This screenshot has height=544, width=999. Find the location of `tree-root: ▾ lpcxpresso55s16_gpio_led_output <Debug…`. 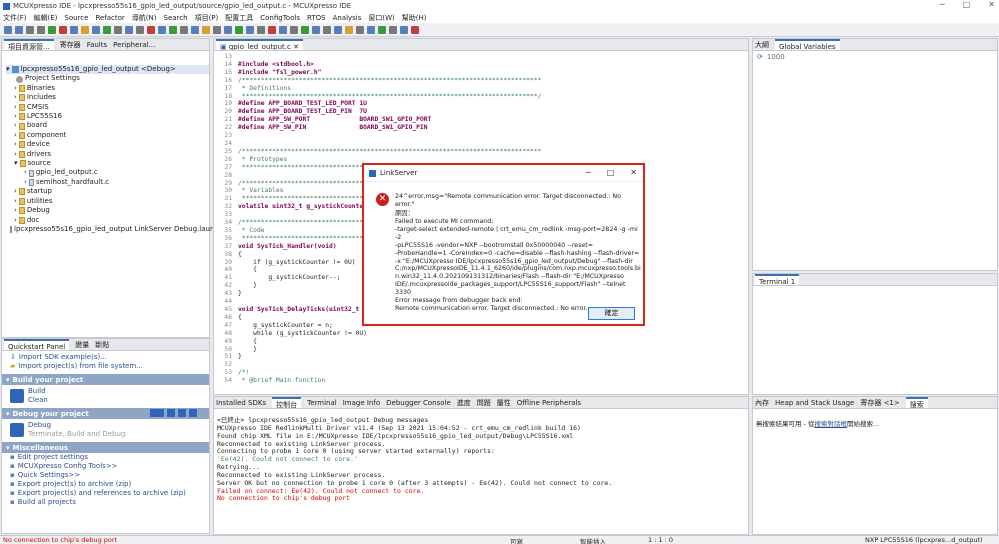

tree-root: ▾ lpcxpresso55s16_gpio_led_output <Debug… is located at coordinates (107, 70).